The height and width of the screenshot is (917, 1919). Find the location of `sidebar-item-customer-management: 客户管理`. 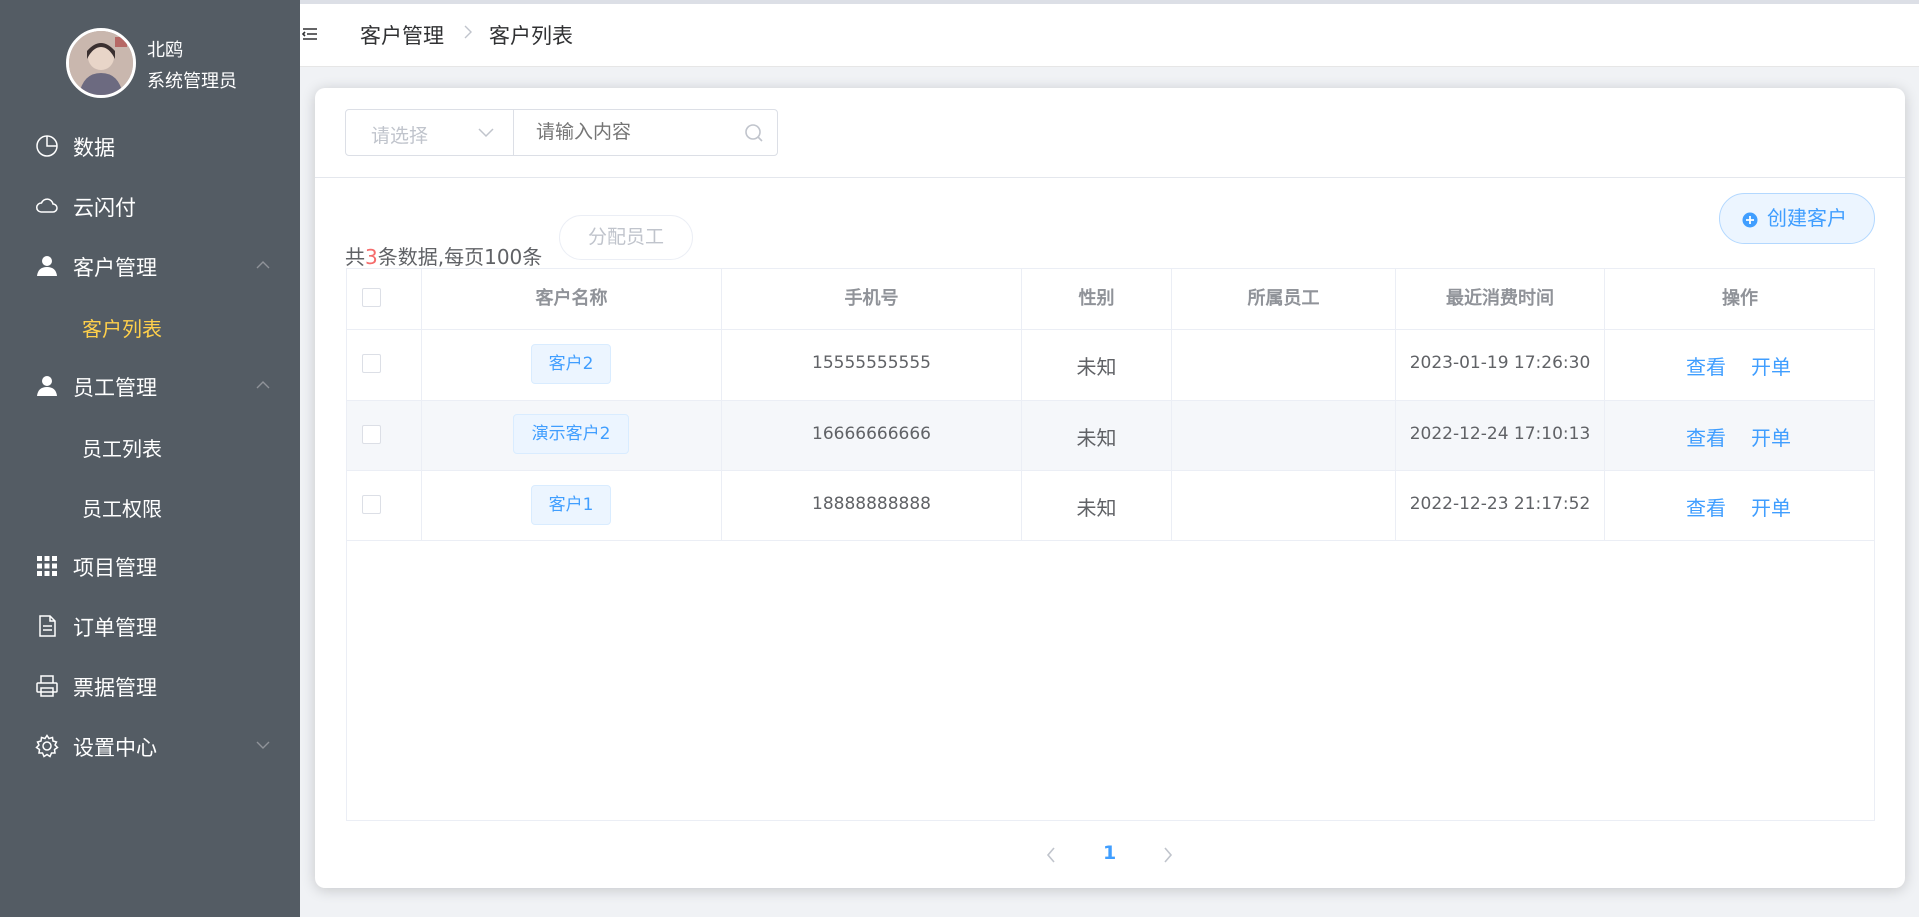

sidebar-item-customer-management: 客户管理 is located at coordinates (150, 266).